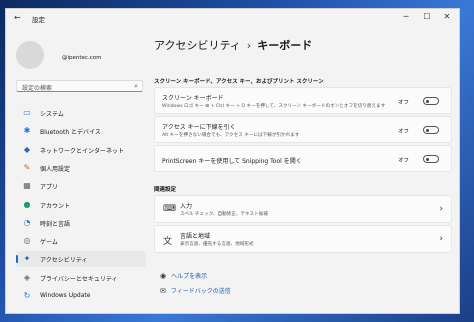 Image resolution: width=474 pixels, height=322 pixels. What do you see at coordinates (163, 291) in the screenshot?
I see `feedback-icon: ✉` at bounding box center [163, 291].